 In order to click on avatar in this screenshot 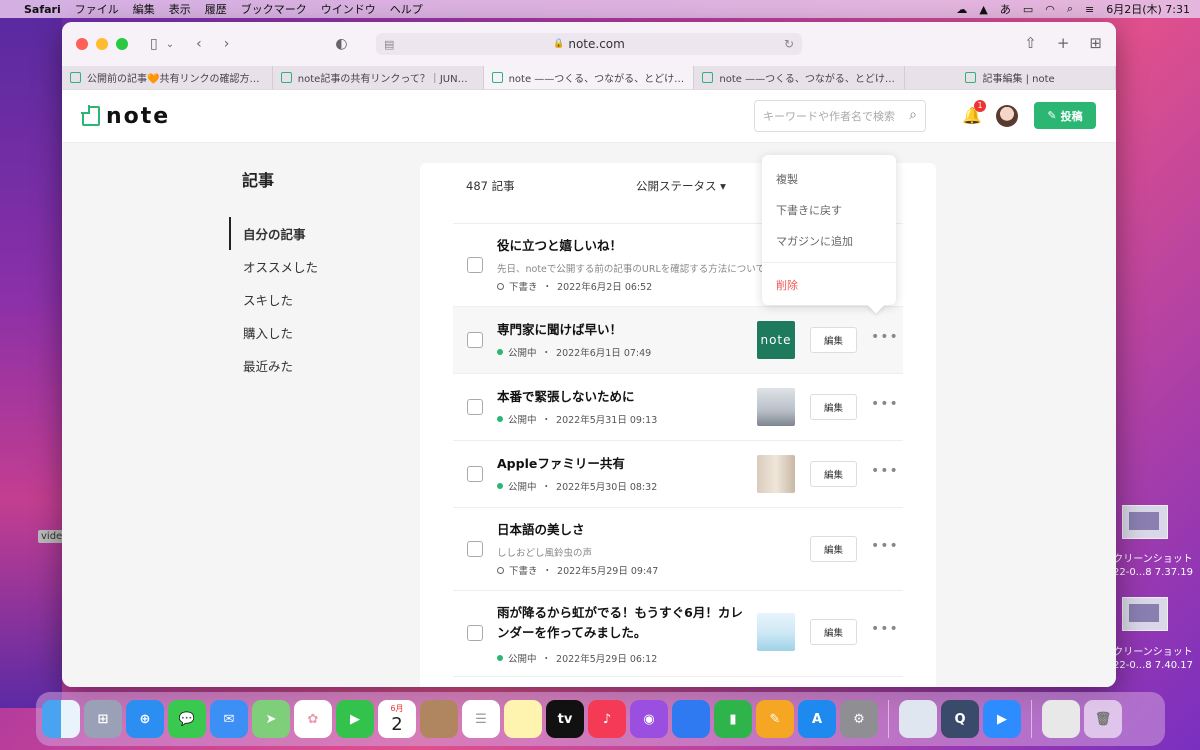, I will do `click(1007, 116)`.